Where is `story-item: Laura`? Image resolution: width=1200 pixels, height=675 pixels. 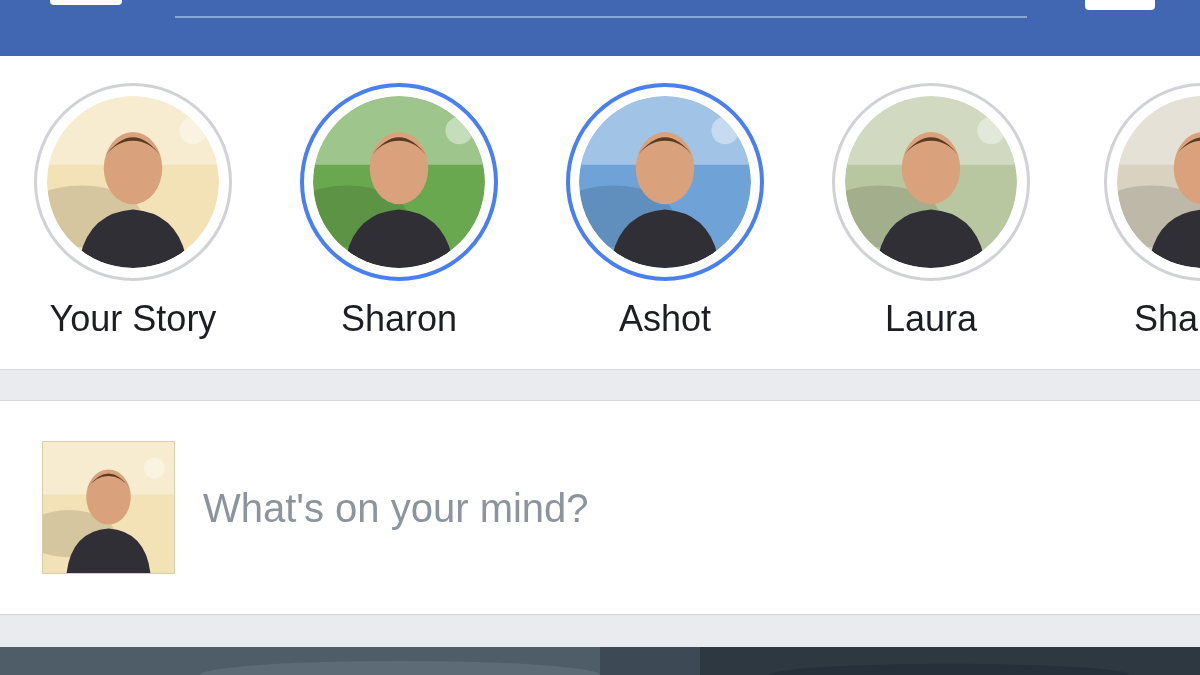
story-item: Laura is located at coordinates (931, 212).